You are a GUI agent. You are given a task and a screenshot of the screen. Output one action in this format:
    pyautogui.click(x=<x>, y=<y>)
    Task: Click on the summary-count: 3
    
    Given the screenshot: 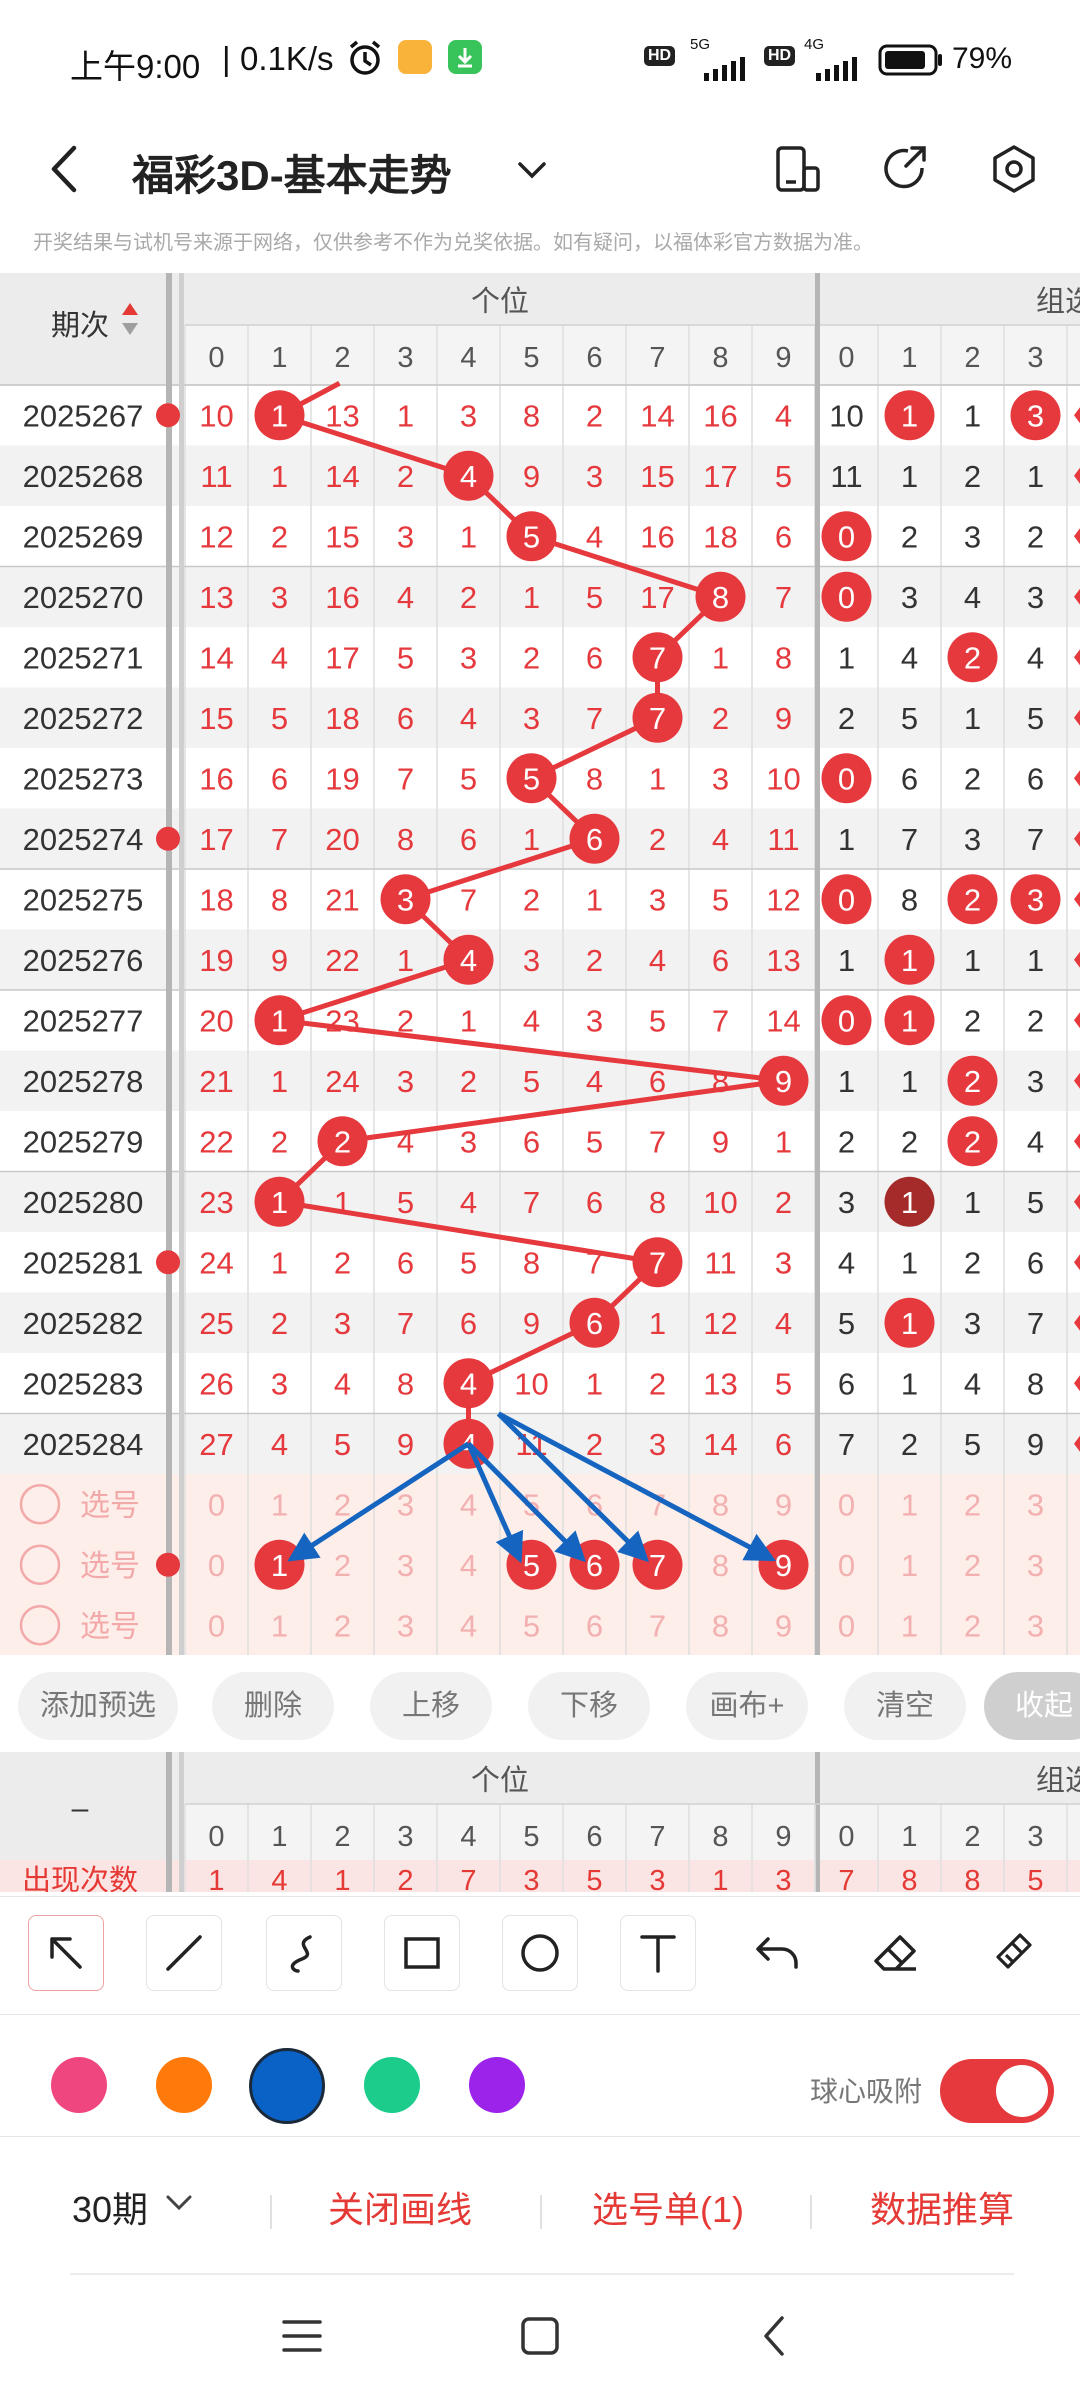 What is the action you would take?
    pyautogui.click(x=783, y=1878)
    